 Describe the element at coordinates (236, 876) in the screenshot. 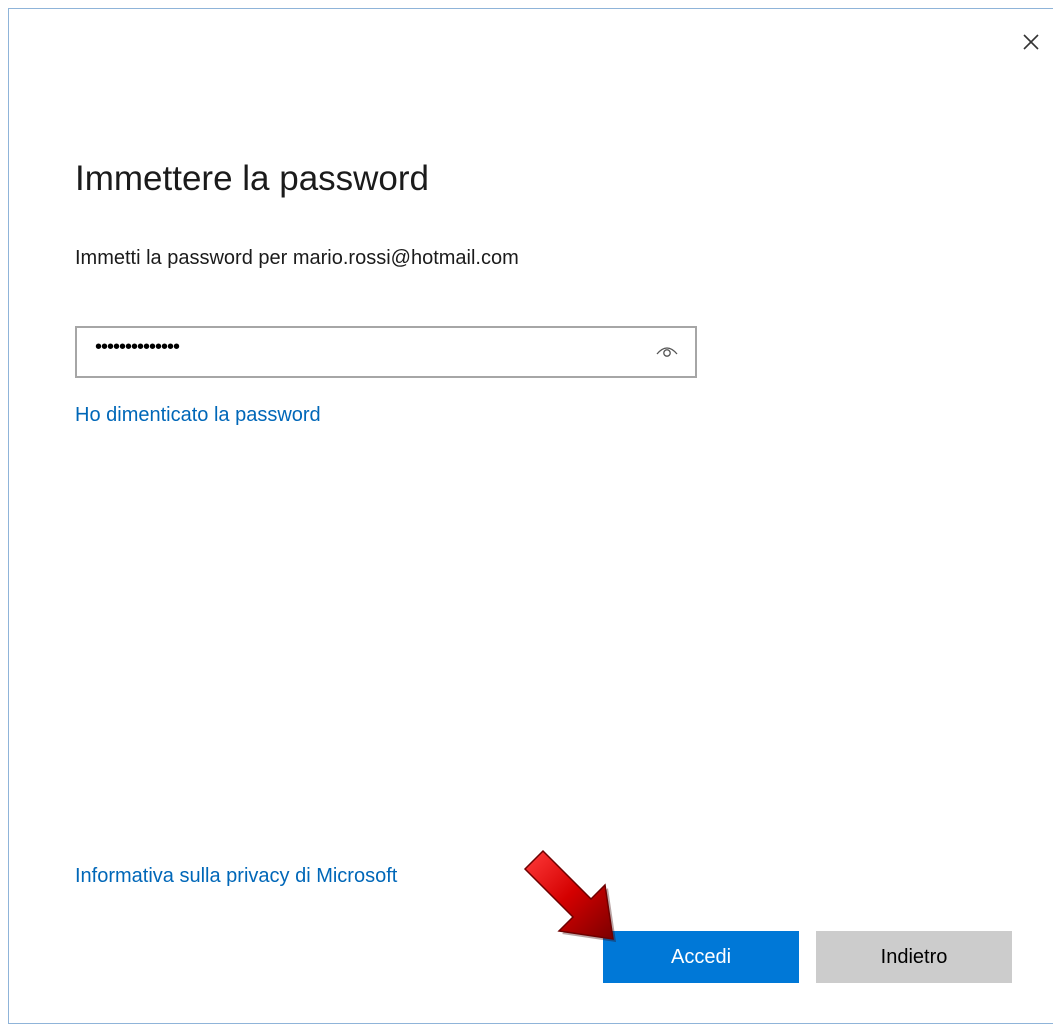

I see `privacy-link: Informativa sulla privacy di Microsoft` at that location.